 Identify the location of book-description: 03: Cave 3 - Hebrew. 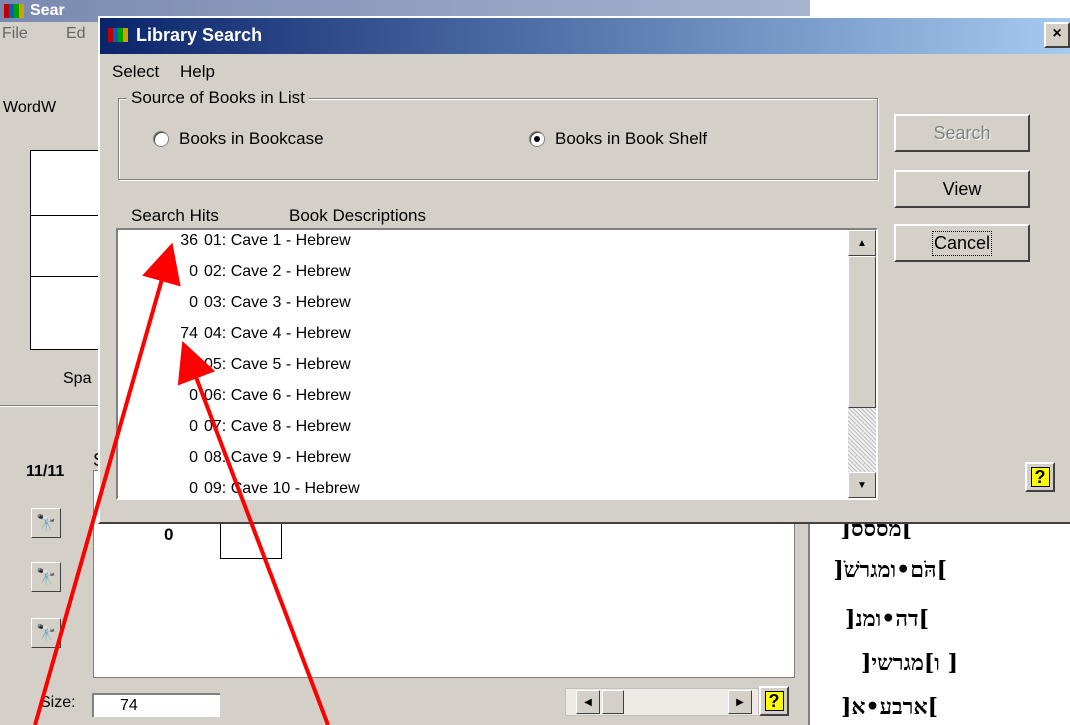
(277, 302).